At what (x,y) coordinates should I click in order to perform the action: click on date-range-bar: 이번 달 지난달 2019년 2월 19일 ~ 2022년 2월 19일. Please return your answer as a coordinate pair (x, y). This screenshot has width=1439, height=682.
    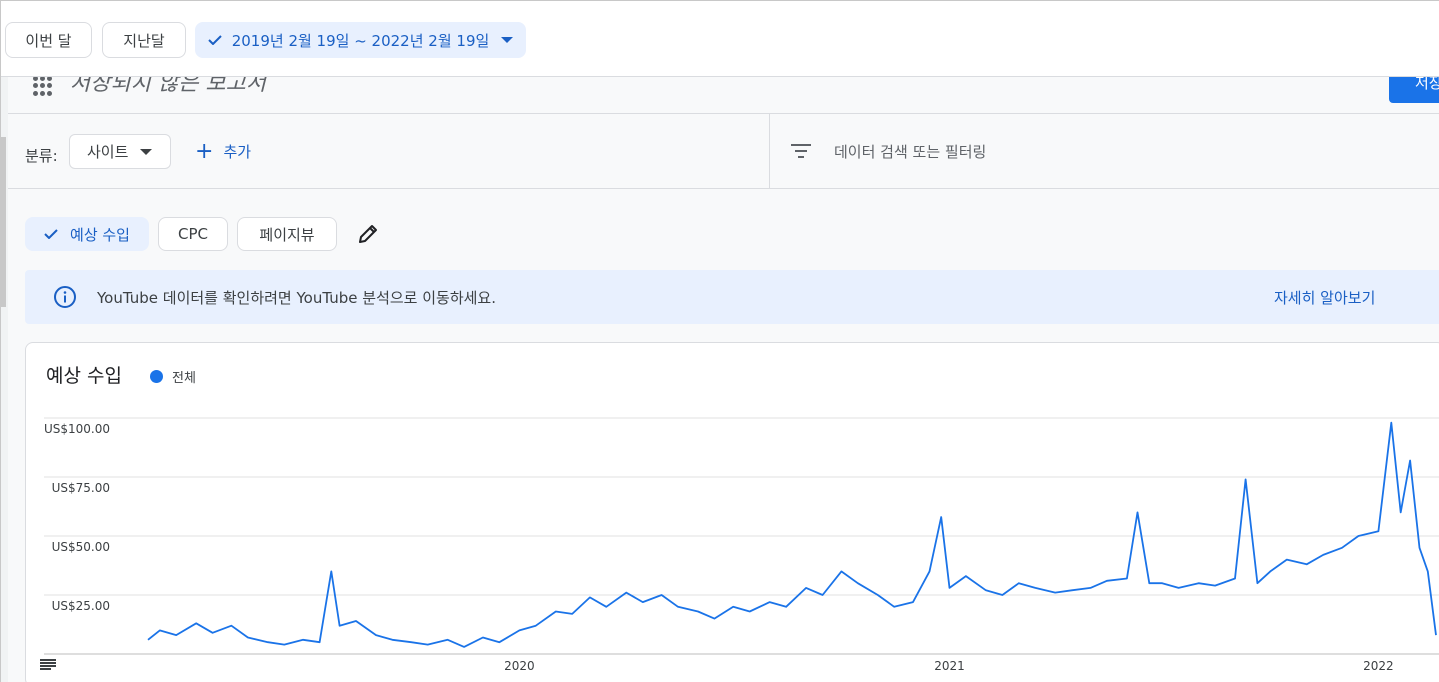
    Looking at the image, I should click on (720, 39).